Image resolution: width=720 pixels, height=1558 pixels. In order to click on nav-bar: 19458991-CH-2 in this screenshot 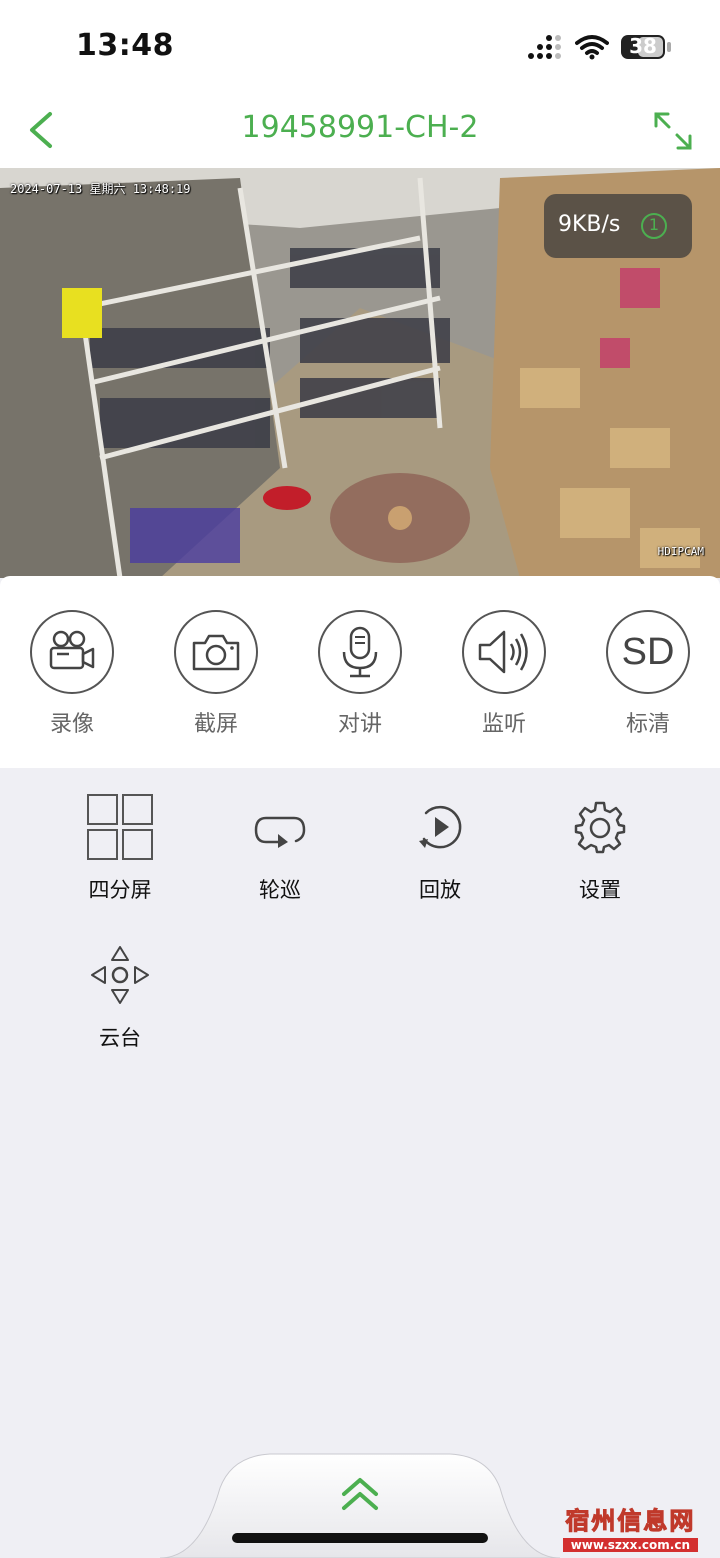, I will do `click(360, 130)`.